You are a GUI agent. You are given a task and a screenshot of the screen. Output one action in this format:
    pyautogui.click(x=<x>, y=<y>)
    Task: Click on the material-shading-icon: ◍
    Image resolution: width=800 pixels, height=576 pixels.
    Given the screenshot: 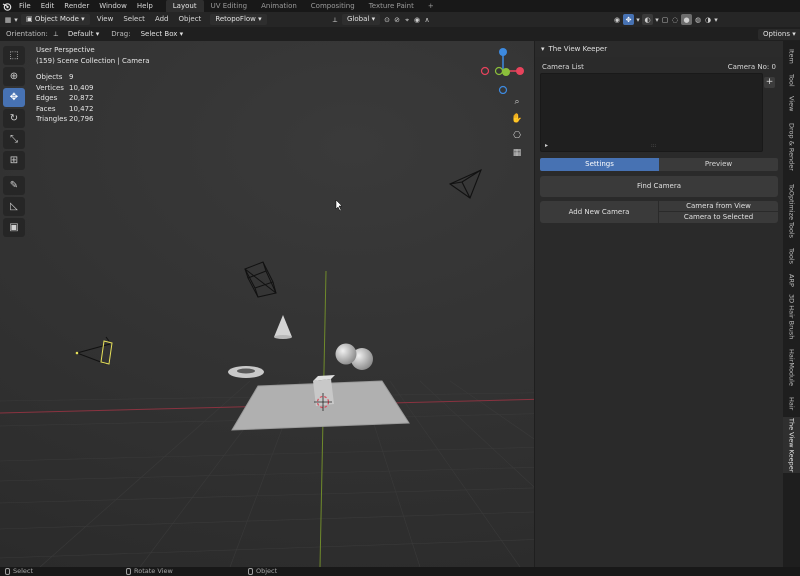 What is the action you would take?
    pyautogui.click(x=698, y=20)
    